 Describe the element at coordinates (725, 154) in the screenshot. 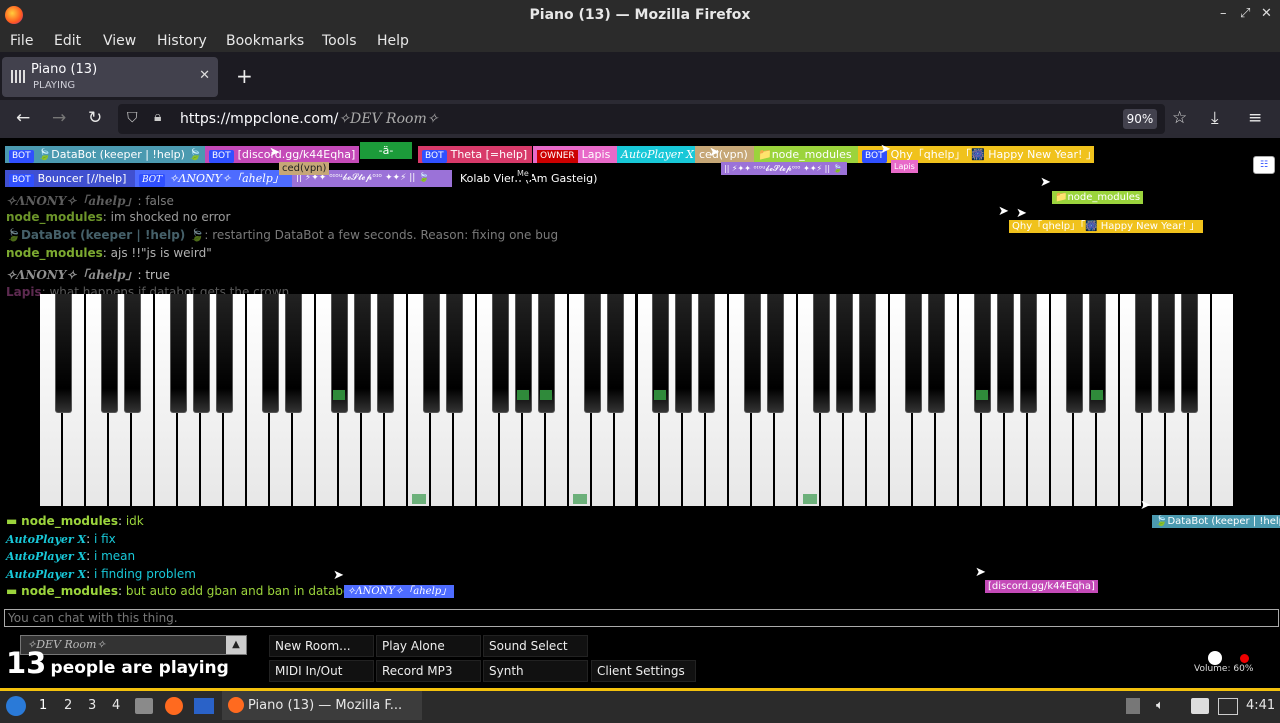

I see `user-ced: ced(vpn)` at that location.